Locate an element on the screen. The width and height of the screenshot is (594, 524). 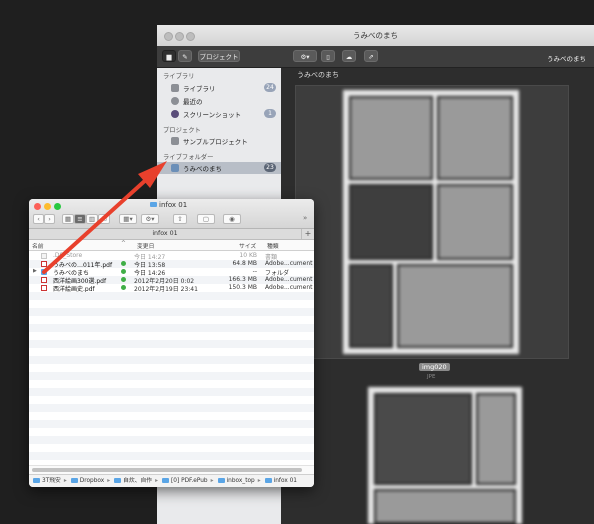
drag-arrow-icon is located at coordinates (104, 217).